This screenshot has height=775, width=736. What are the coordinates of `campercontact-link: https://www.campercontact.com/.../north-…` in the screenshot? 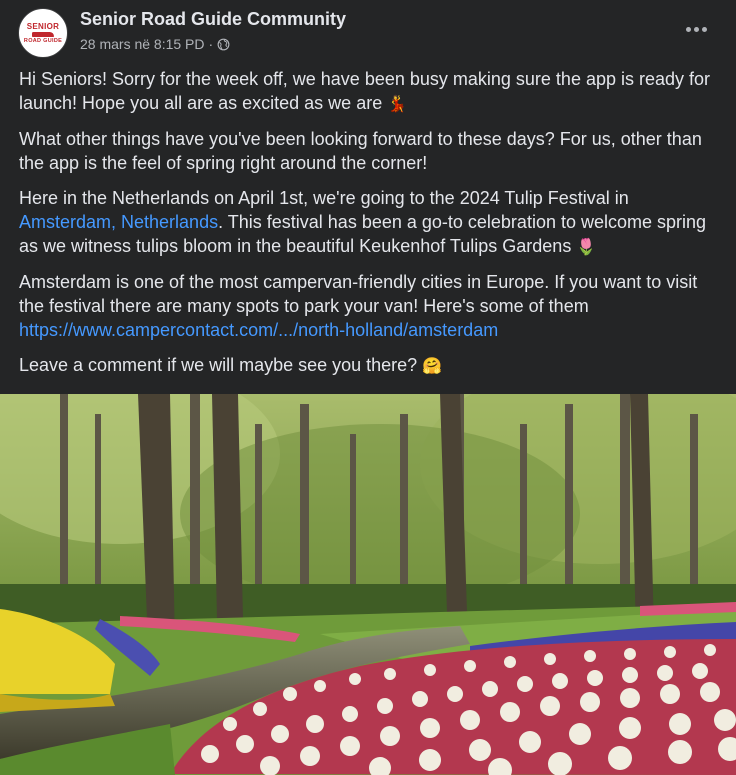 It's located at (258, 330).